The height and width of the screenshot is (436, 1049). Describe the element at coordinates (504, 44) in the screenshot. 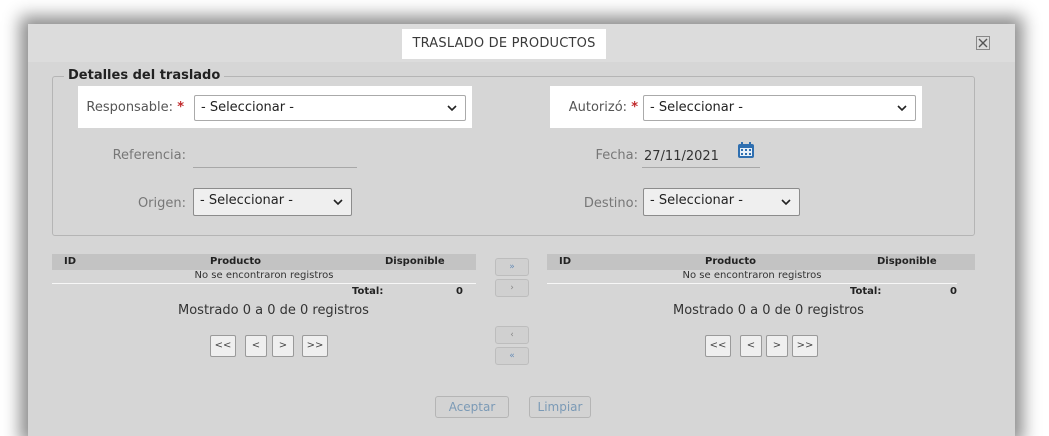

I see `dialog-title: TRASLADO DE PRODUCTOS` at that location.